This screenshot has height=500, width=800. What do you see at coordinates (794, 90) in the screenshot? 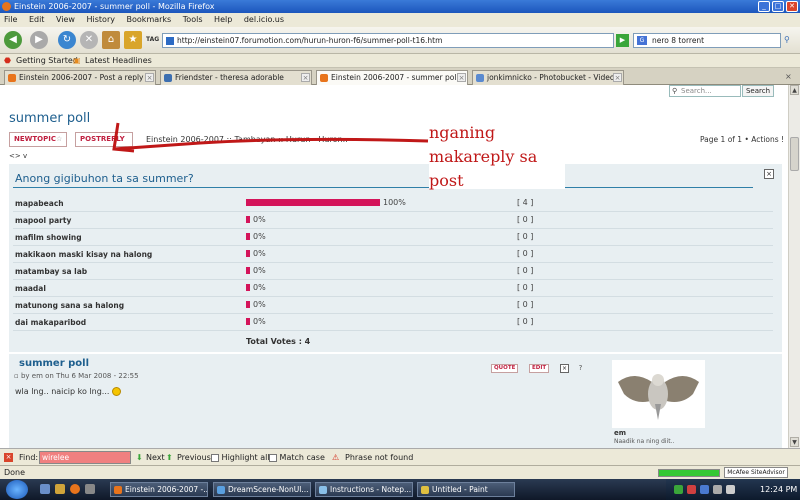
I see `scroll-up-icon: ▲` at bounding box center [794, 90].